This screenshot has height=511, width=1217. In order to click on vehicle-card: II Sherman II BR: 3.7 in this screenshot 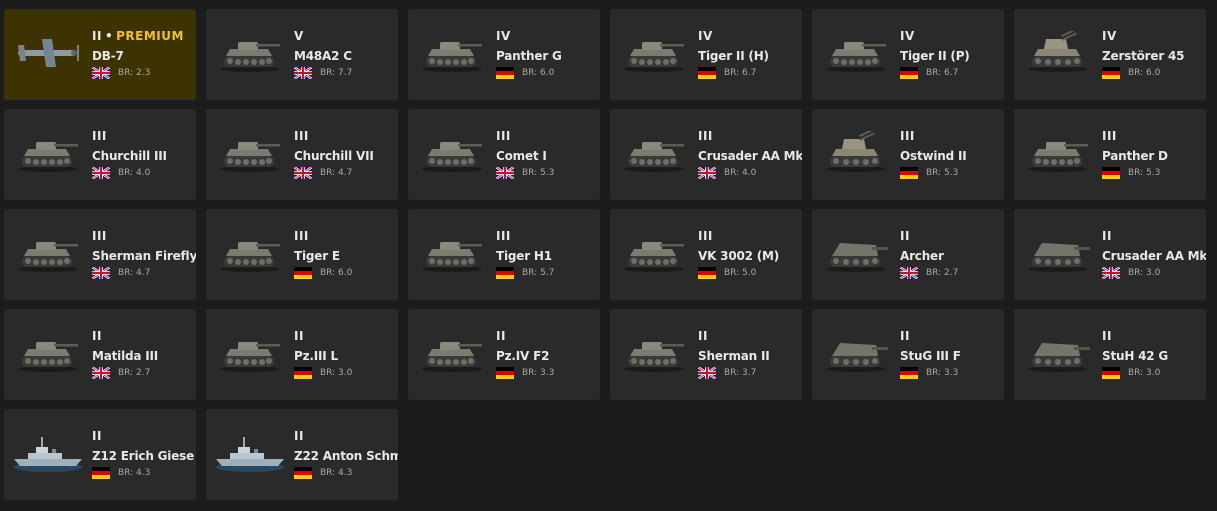, I will do `click(706, 354)`.